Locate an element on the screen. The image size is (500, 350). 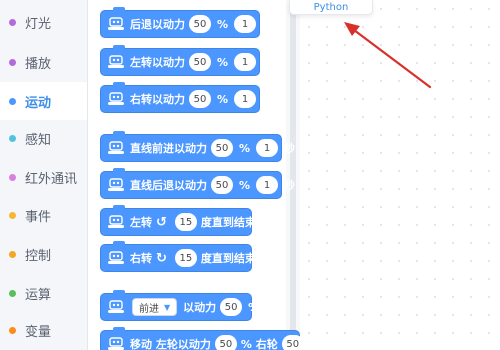
category-label: 事件 is located at coordinates (38, 217).